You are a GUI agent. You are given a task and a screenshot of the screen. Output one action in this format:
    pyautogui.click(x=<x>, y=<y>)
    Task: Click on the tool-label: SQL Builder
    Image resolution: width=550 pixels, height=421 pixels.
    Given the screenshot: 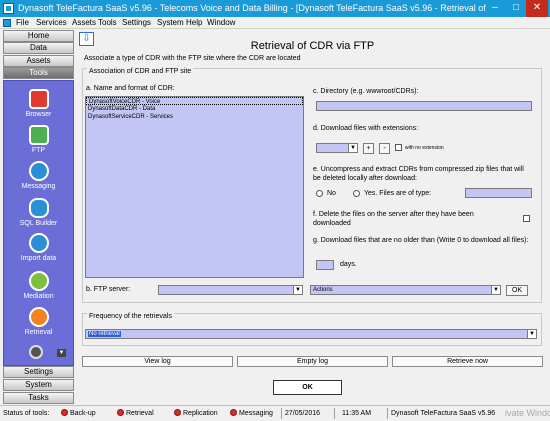 What is the action you would take?
    pyautogui.click(x=38, y=223)
    